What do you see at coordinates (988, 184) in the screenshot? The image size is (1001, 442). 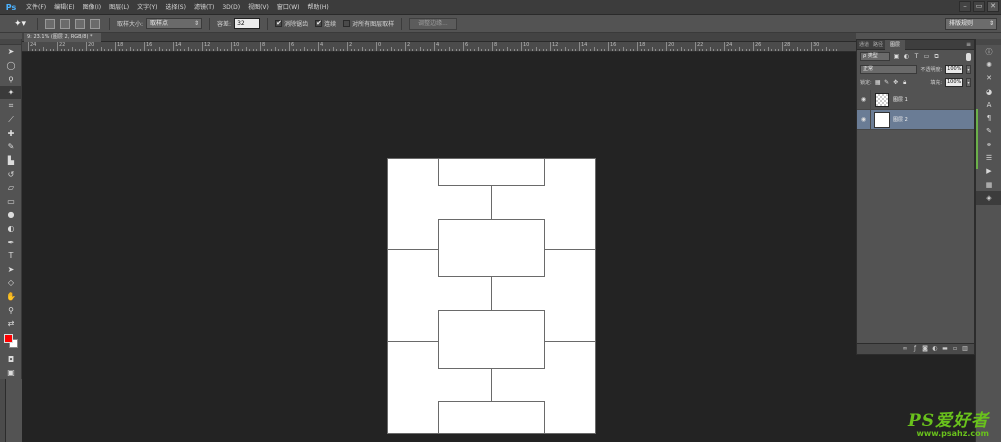 I see `styles-icon: ▦` at bounding box center [988, 184].